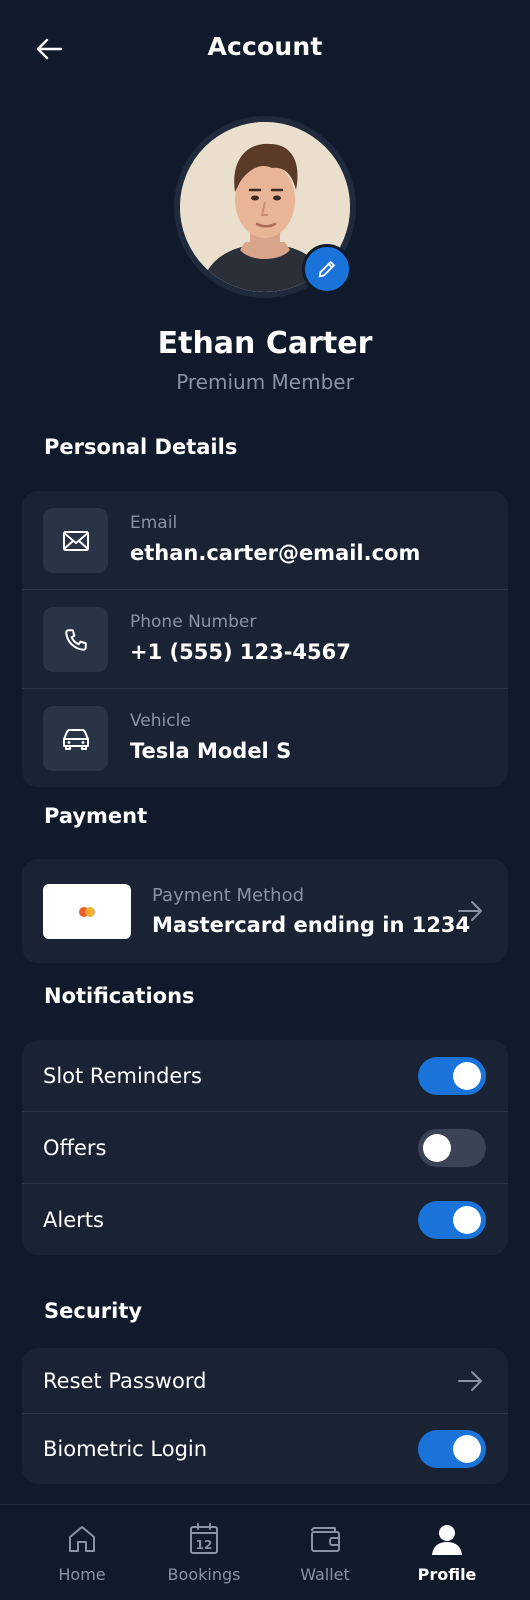  I want to click on top-bar: Account, so click(265, 50).